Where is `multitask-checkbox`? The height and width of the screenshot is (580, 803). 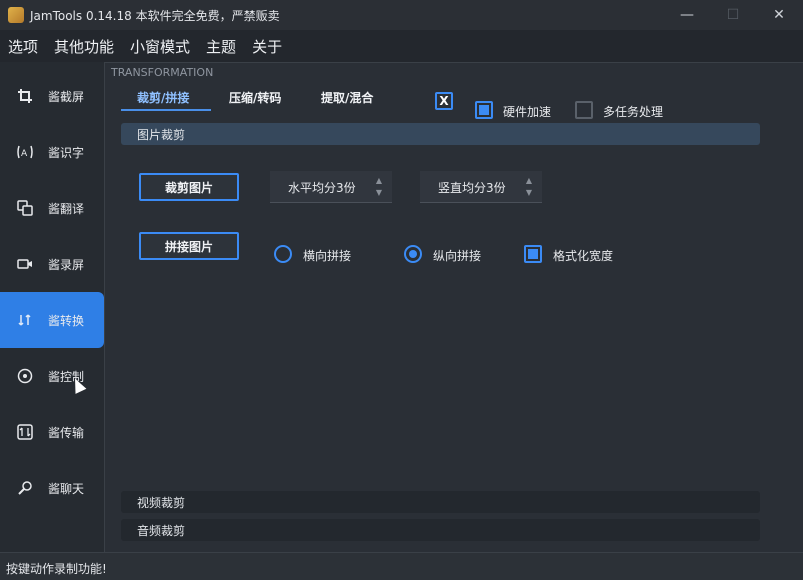 multitask-checkbox is located at coordinates (584, 110).